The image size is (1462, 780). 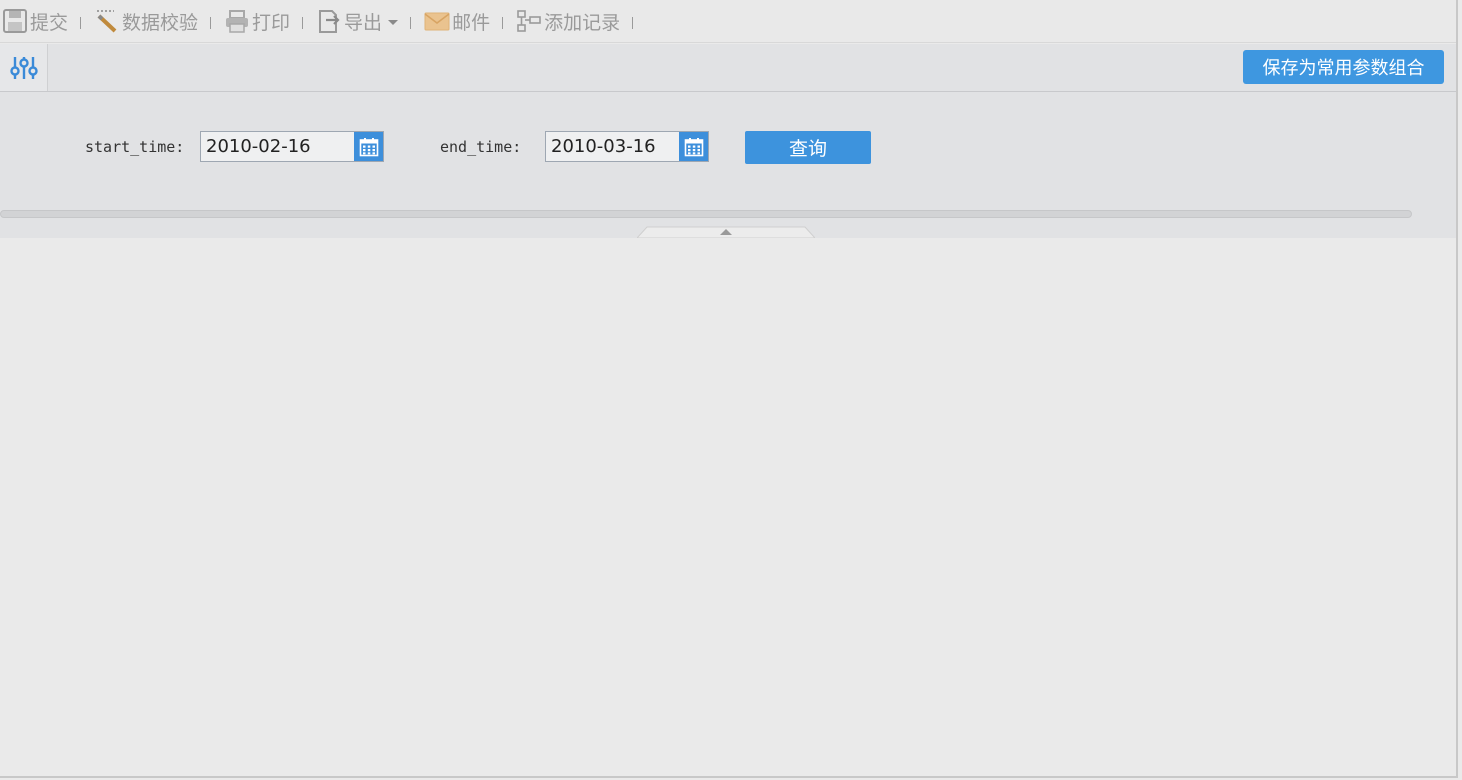 What do you see at coordinates (393, 22) in the screenshot?
I see `chevron-down-icon` at bounding box center [393, 22].